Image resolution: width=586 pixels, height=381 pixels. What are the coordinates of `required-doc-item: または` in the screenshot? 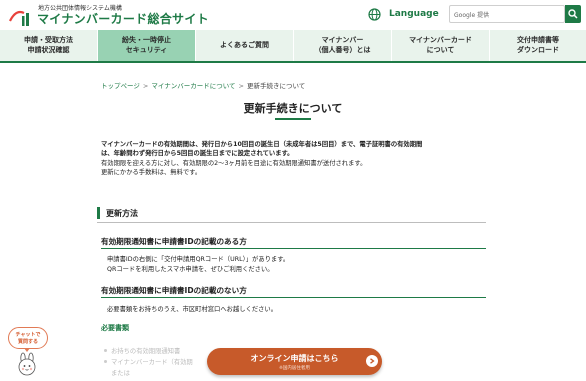 It's located at (120, 373).